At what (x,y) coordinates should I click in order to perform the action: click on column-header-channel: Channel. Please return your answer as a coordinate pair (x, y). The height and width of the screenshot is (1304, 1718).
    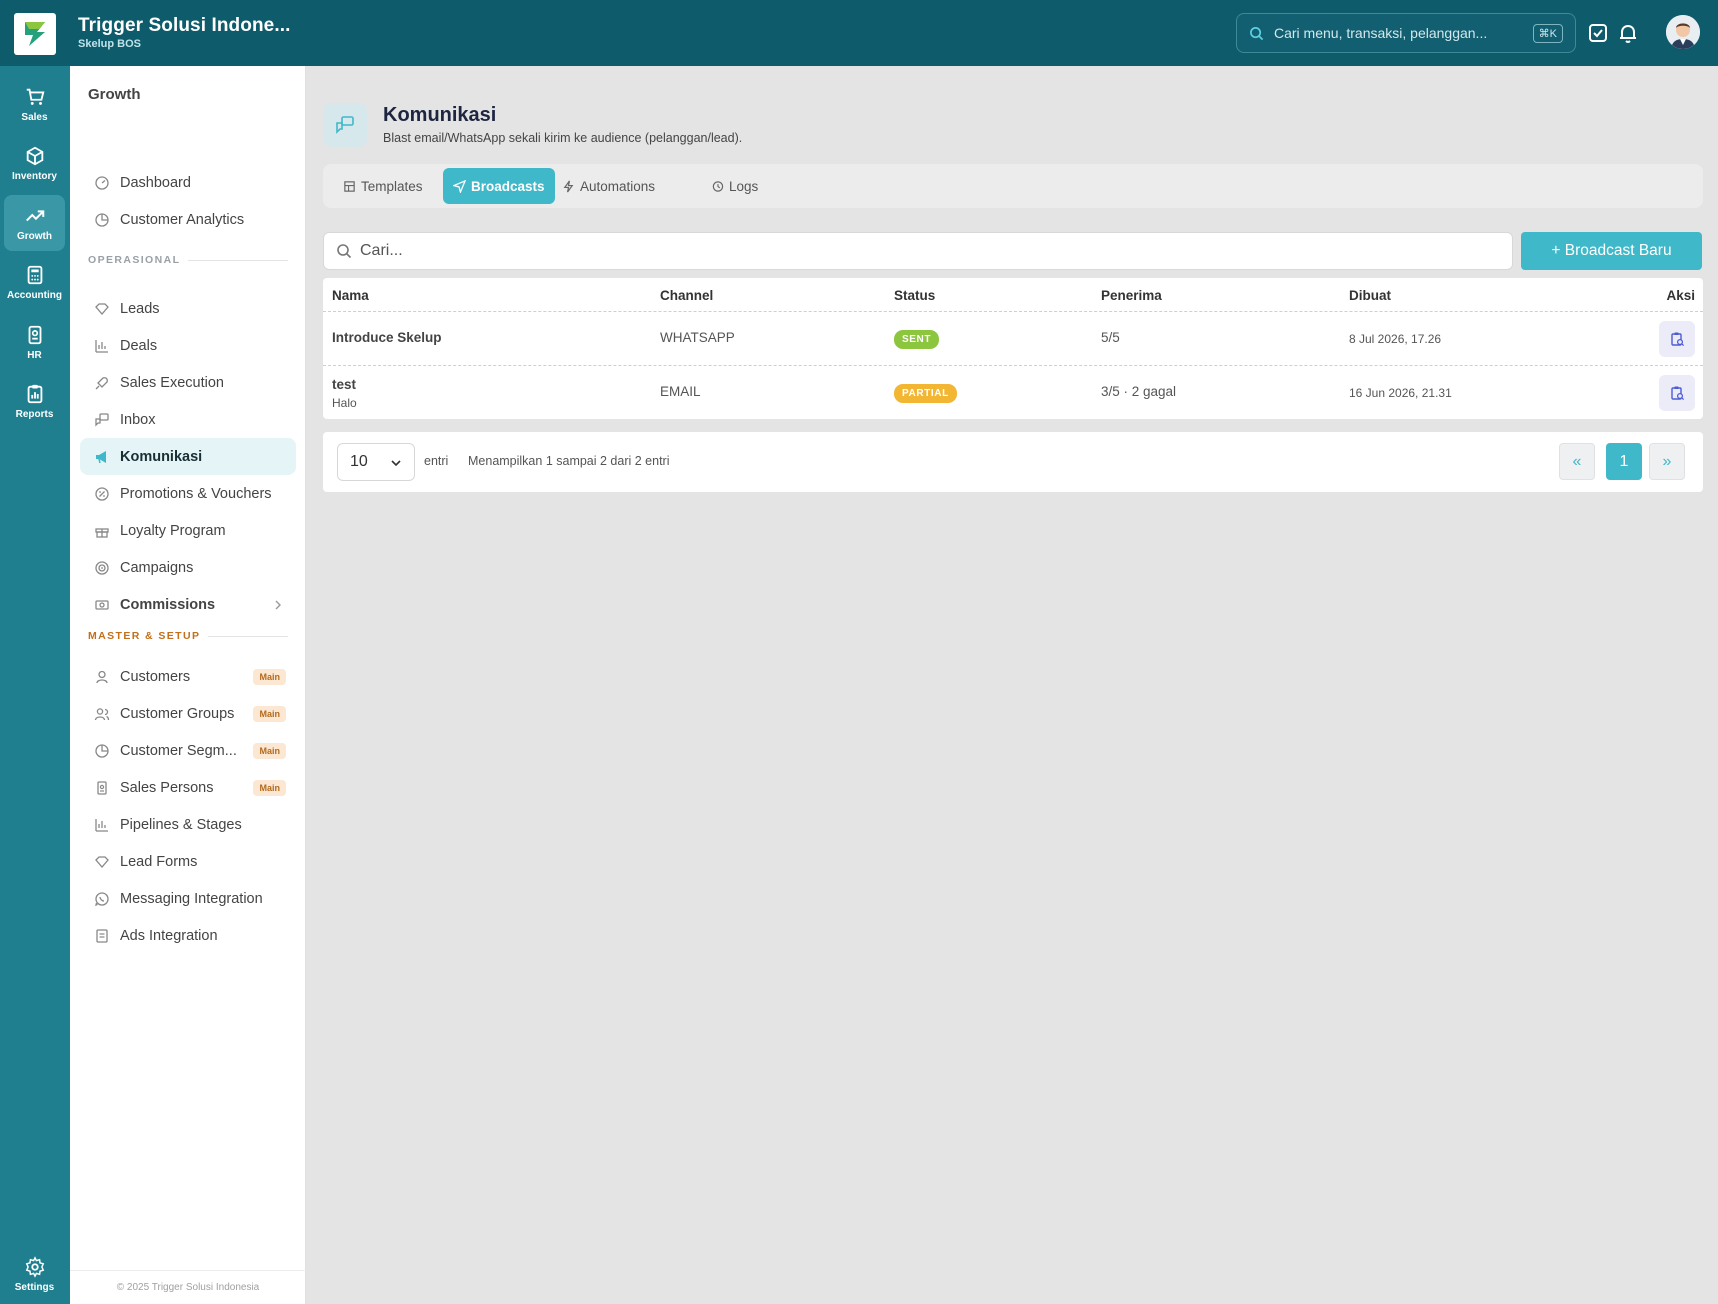
    Looking at the image, I should click on (686, 295).